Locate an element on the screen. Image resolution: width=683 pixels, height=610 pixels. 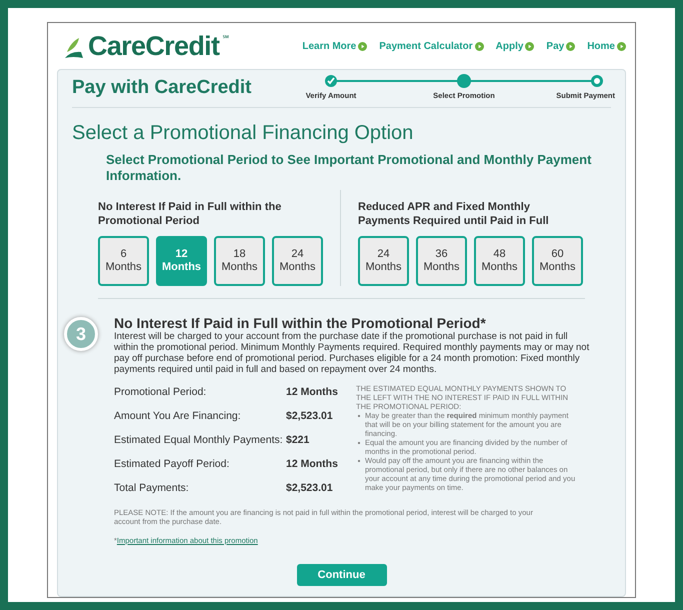
nav-link: Apply is located at coordinates (515, 46).